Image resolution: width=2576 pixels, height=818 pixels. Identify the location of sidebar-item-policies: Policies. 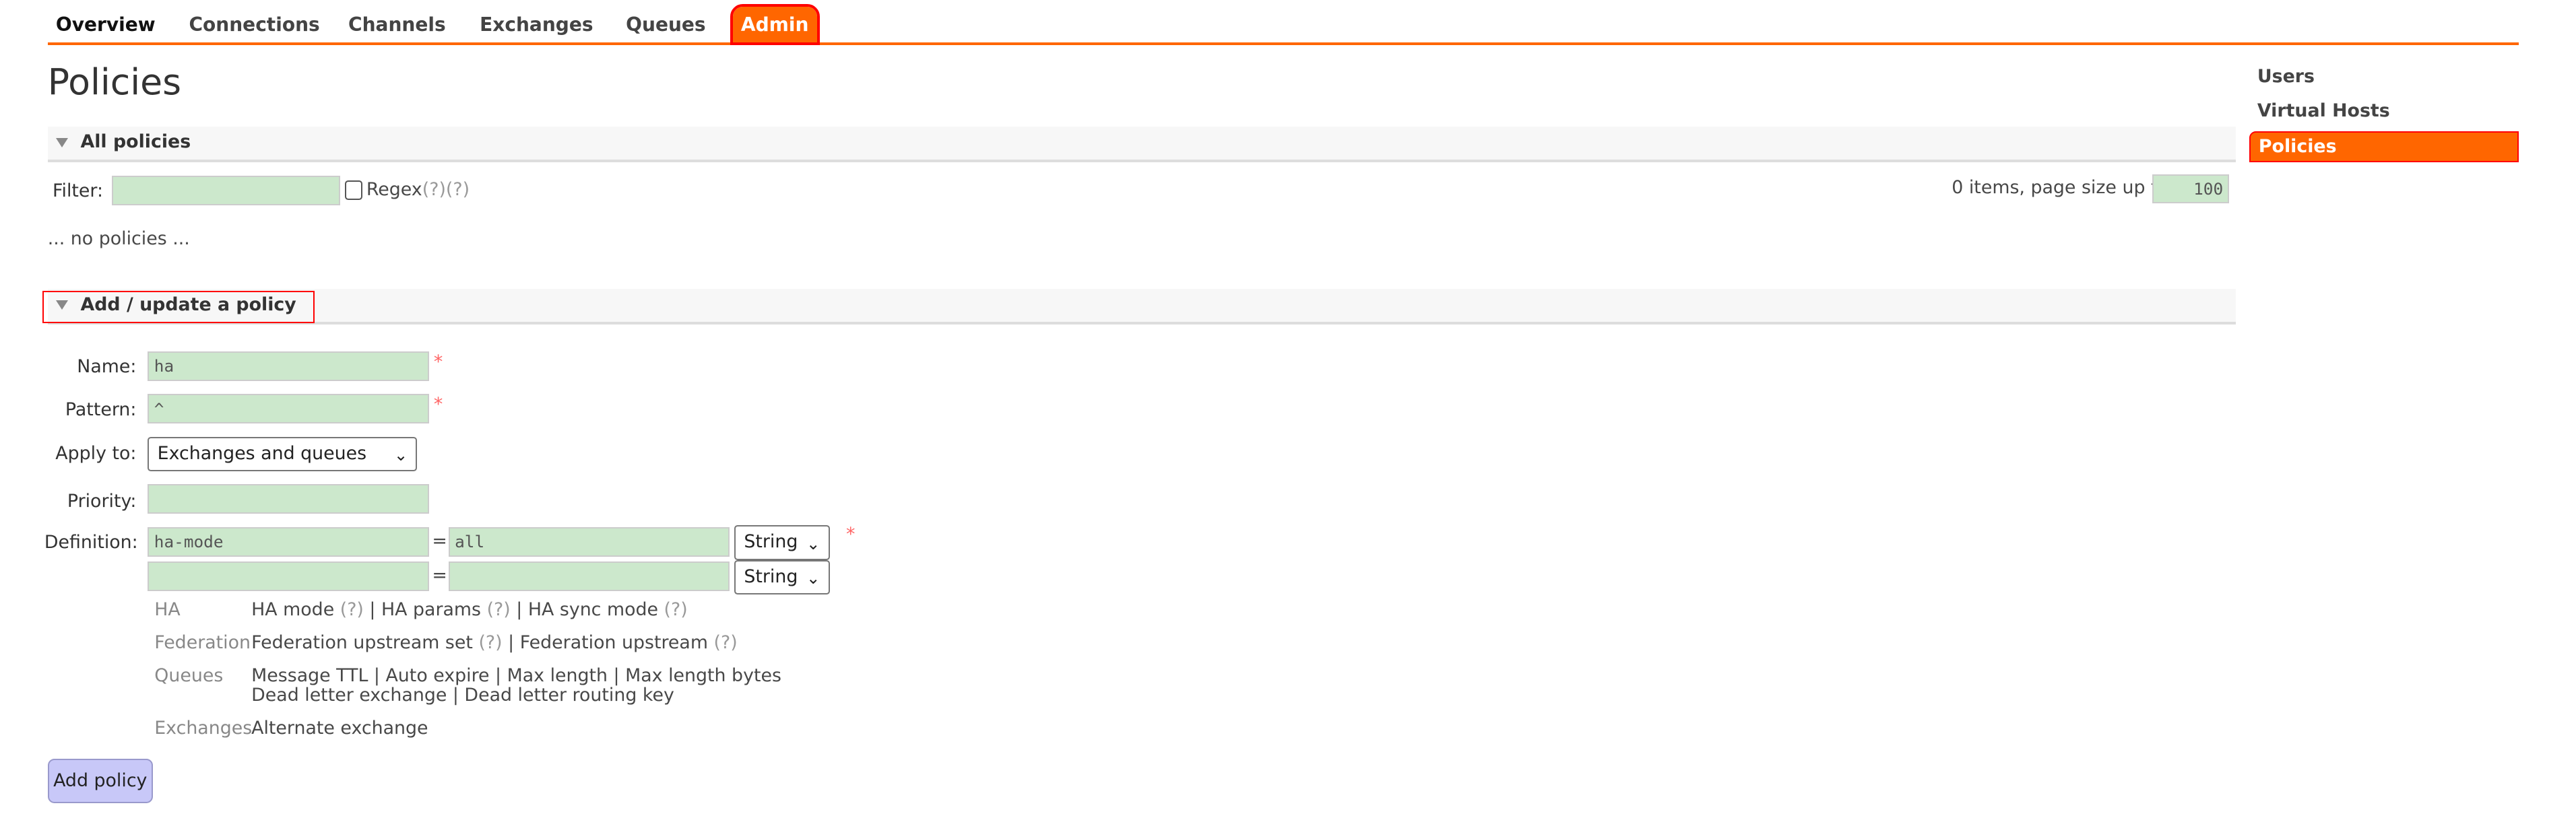
(2384, 147).